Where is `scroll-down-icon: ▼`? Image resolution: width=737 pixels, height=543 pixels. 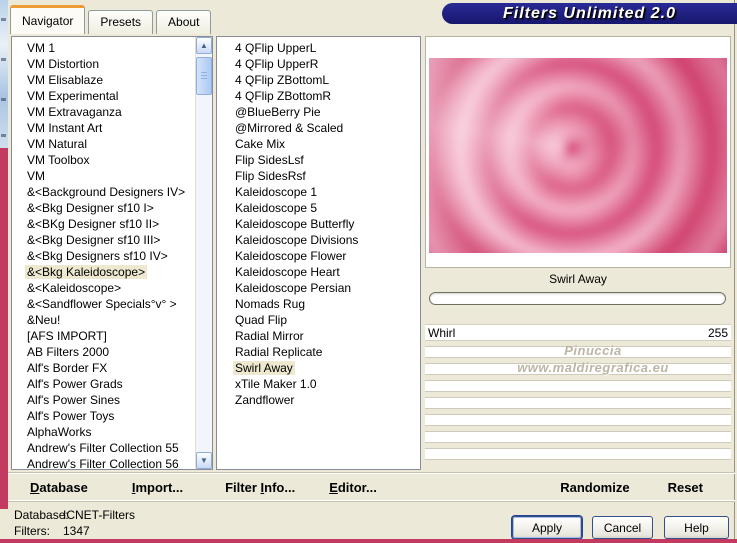
scroll-down-icon: ▼ is located at coordinates (204, 460).